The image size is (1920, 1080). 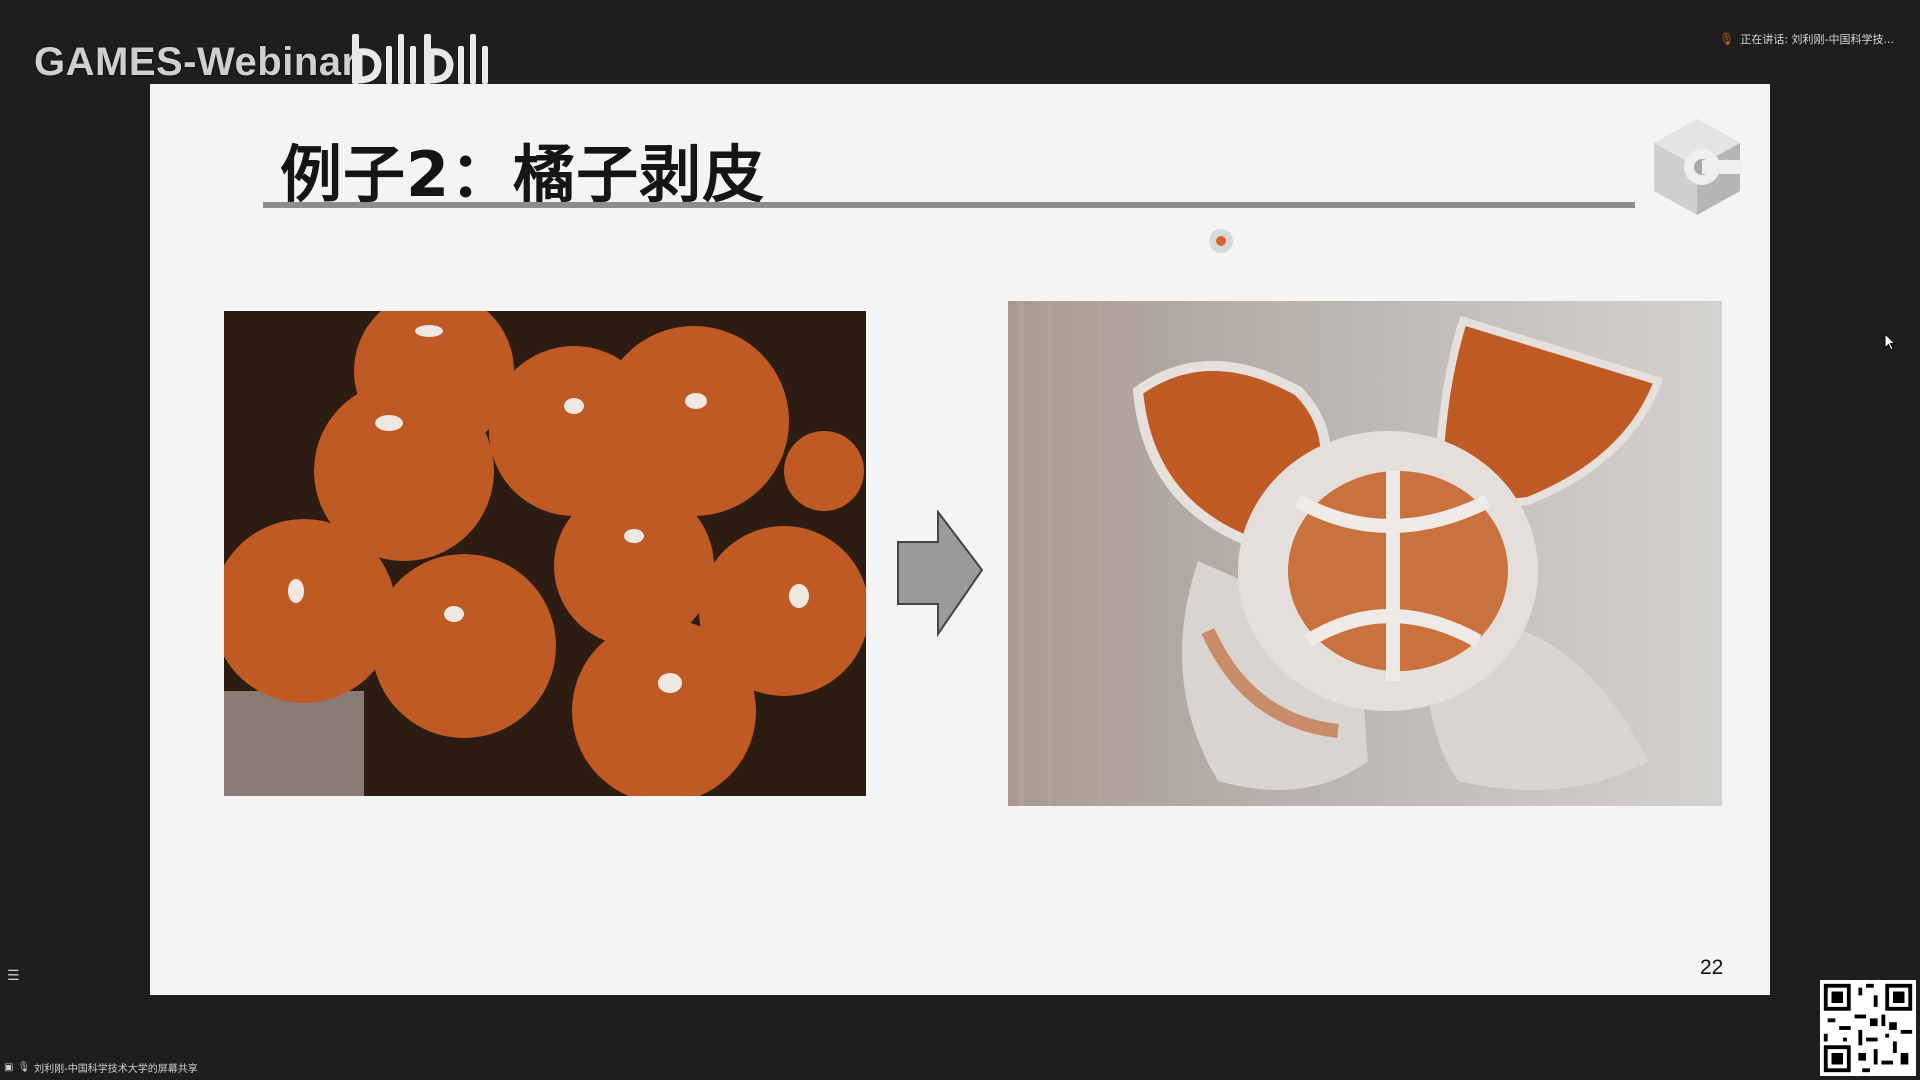 What do you see at coordinates (420, 59) in the screenshot?
I see `bilibili-logo` at bounding box center [420, 59].